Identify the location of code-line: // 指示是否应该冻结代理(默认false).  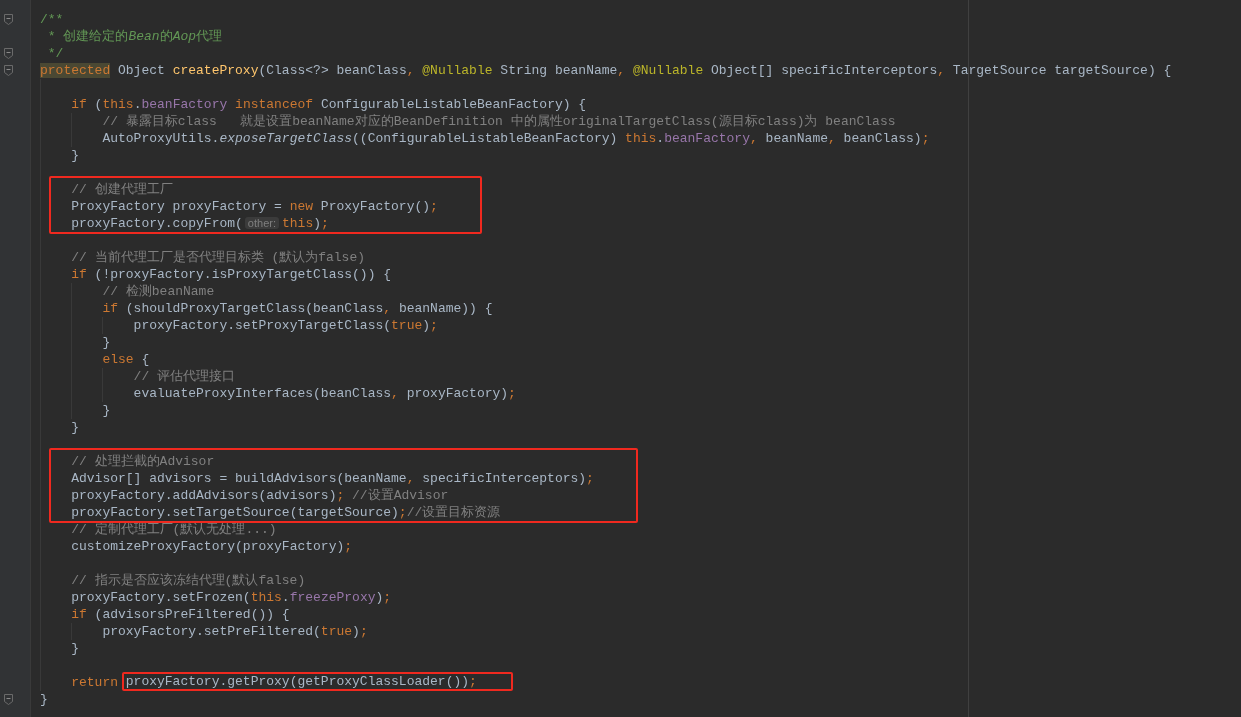
(188, 580).